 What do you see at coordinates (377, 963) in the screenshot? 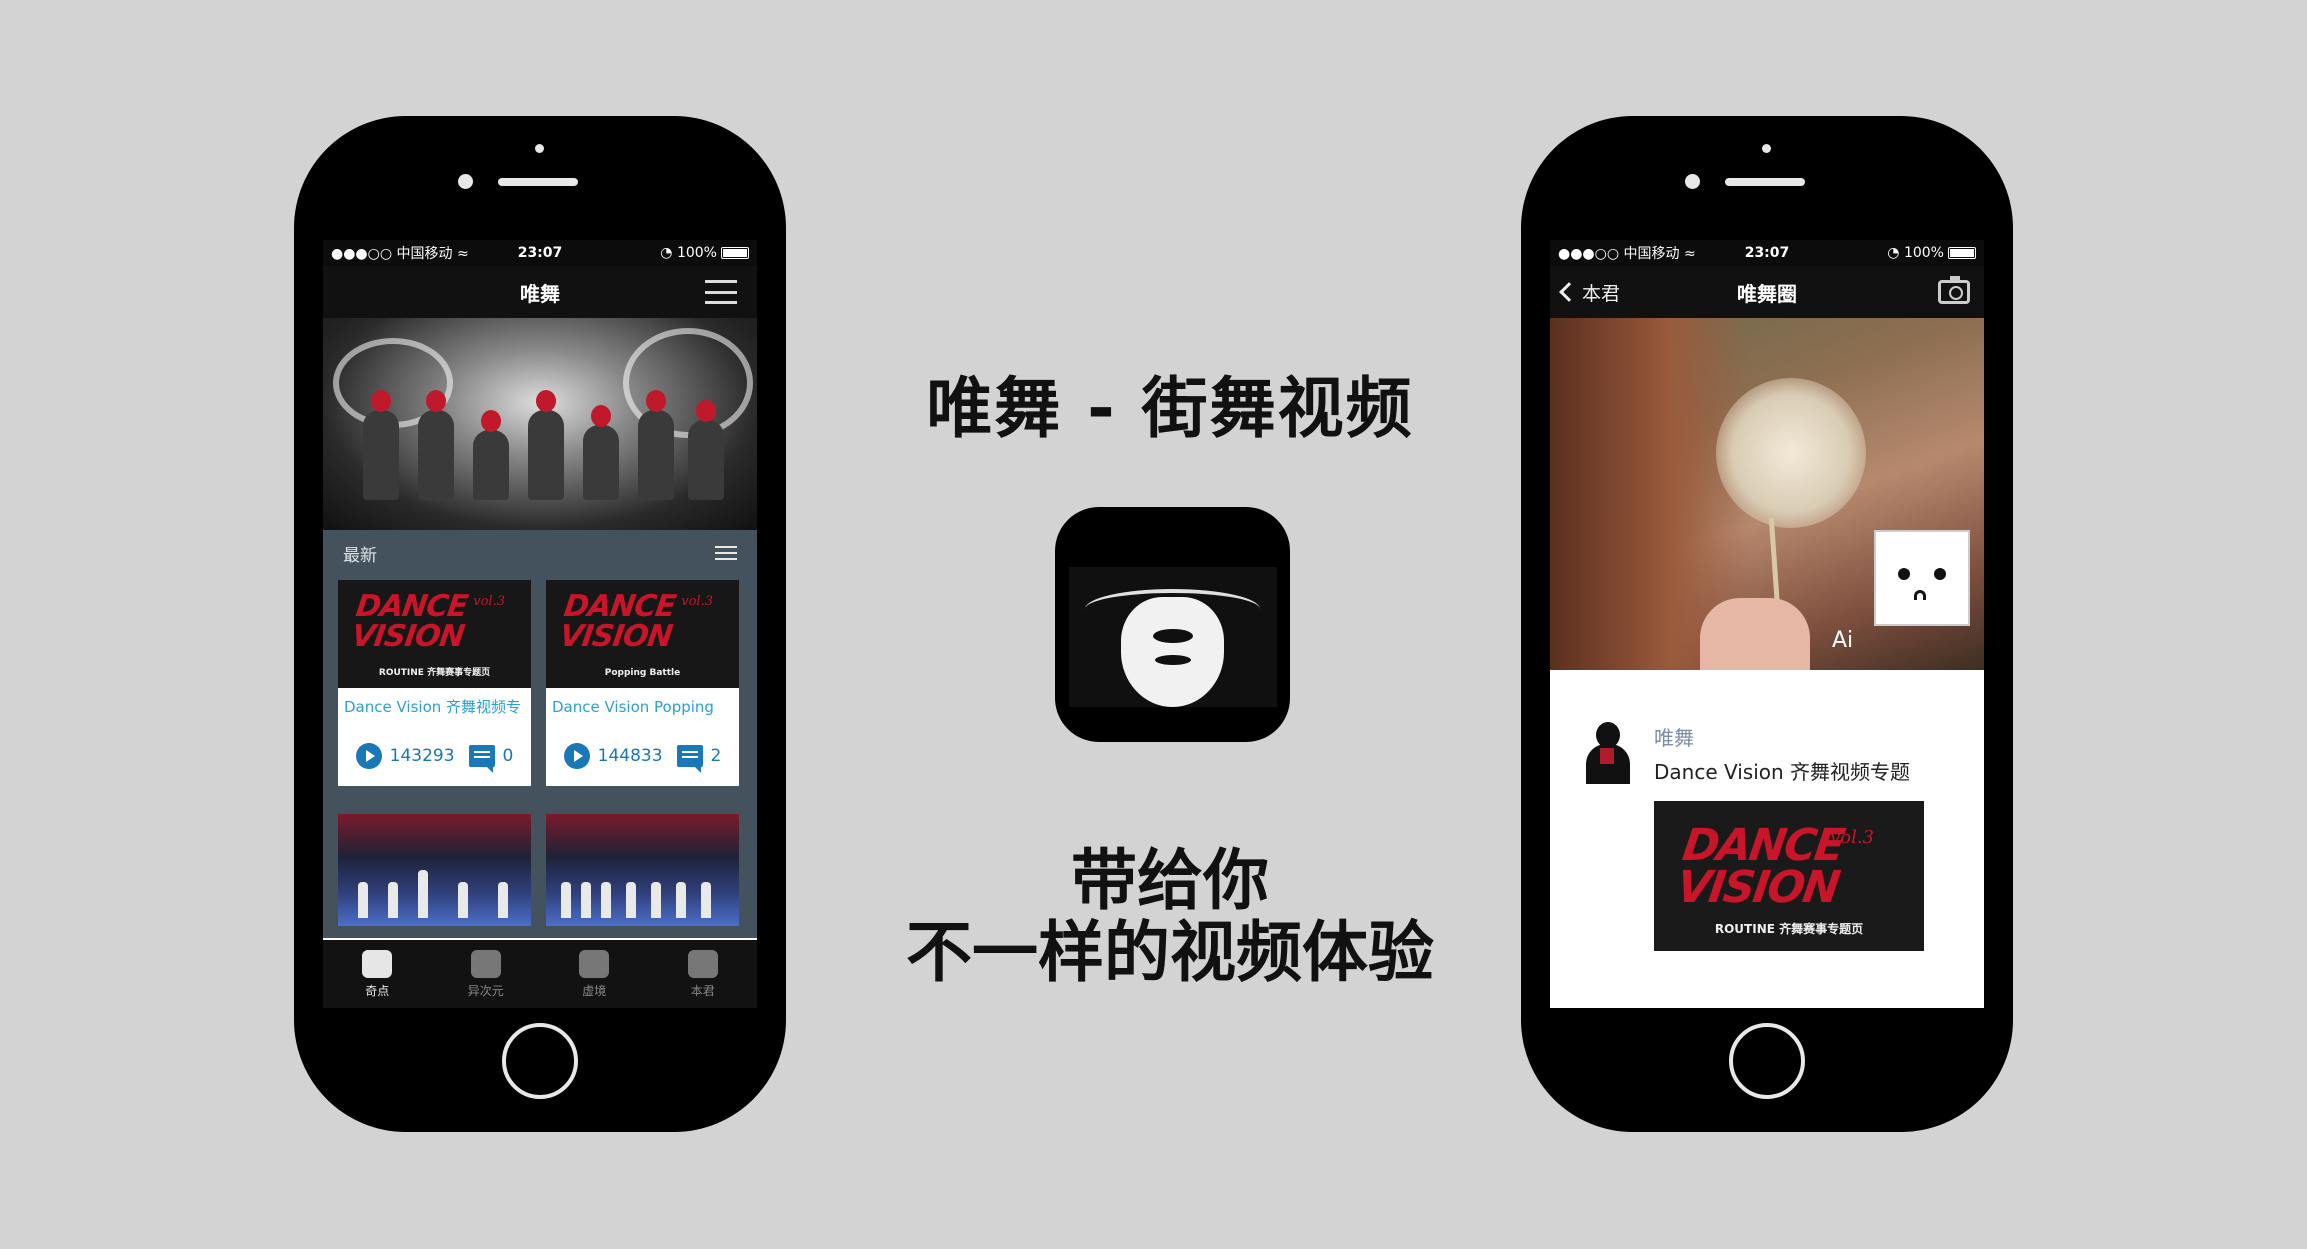
I see `hands-icon` at bounding box center [377, 963].